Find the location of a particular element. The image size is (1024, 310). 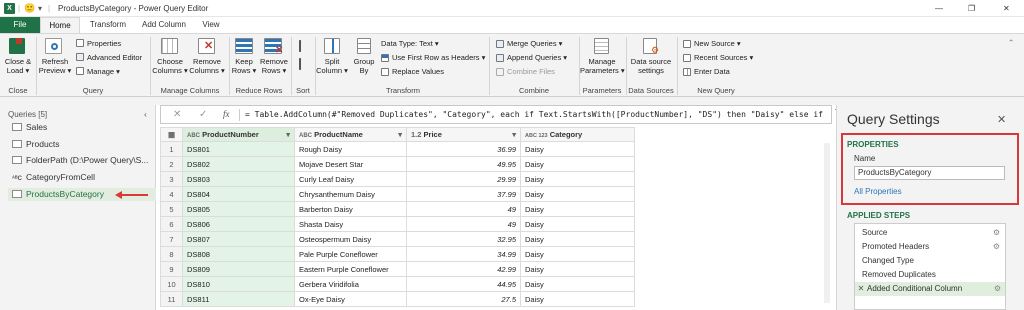

remove-columns-button: Remove Columns ▾ is located at coordinates (207, 66).